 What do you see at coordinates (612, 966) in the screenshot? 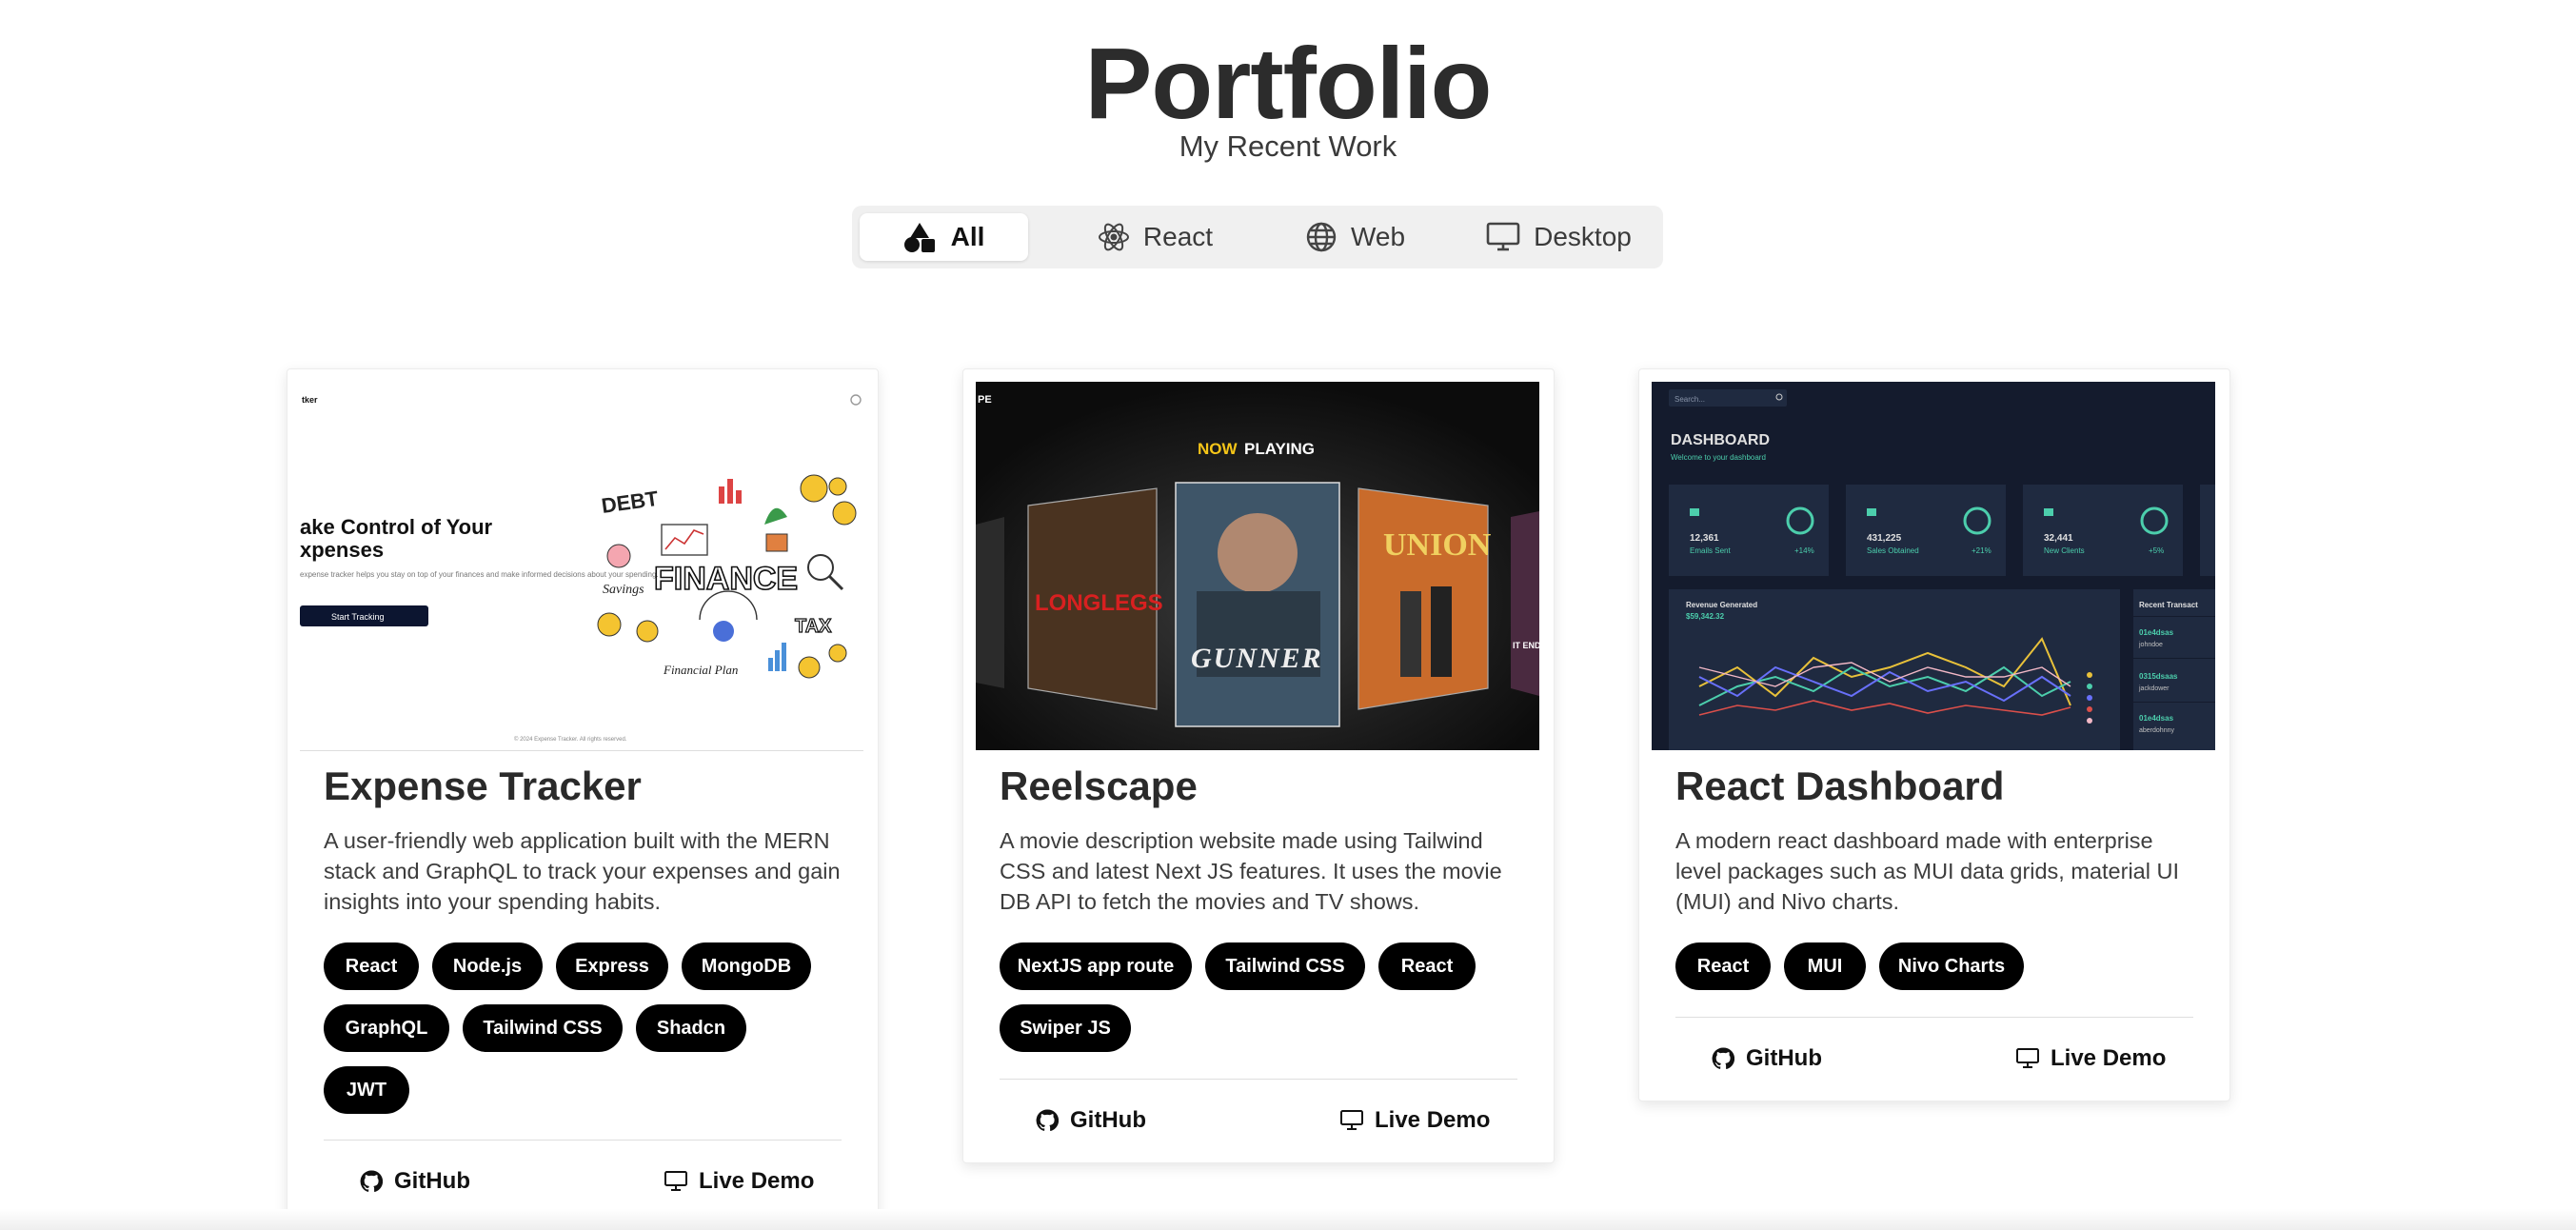
I see `tech-tag: Express` at bounding box center [612, 966].